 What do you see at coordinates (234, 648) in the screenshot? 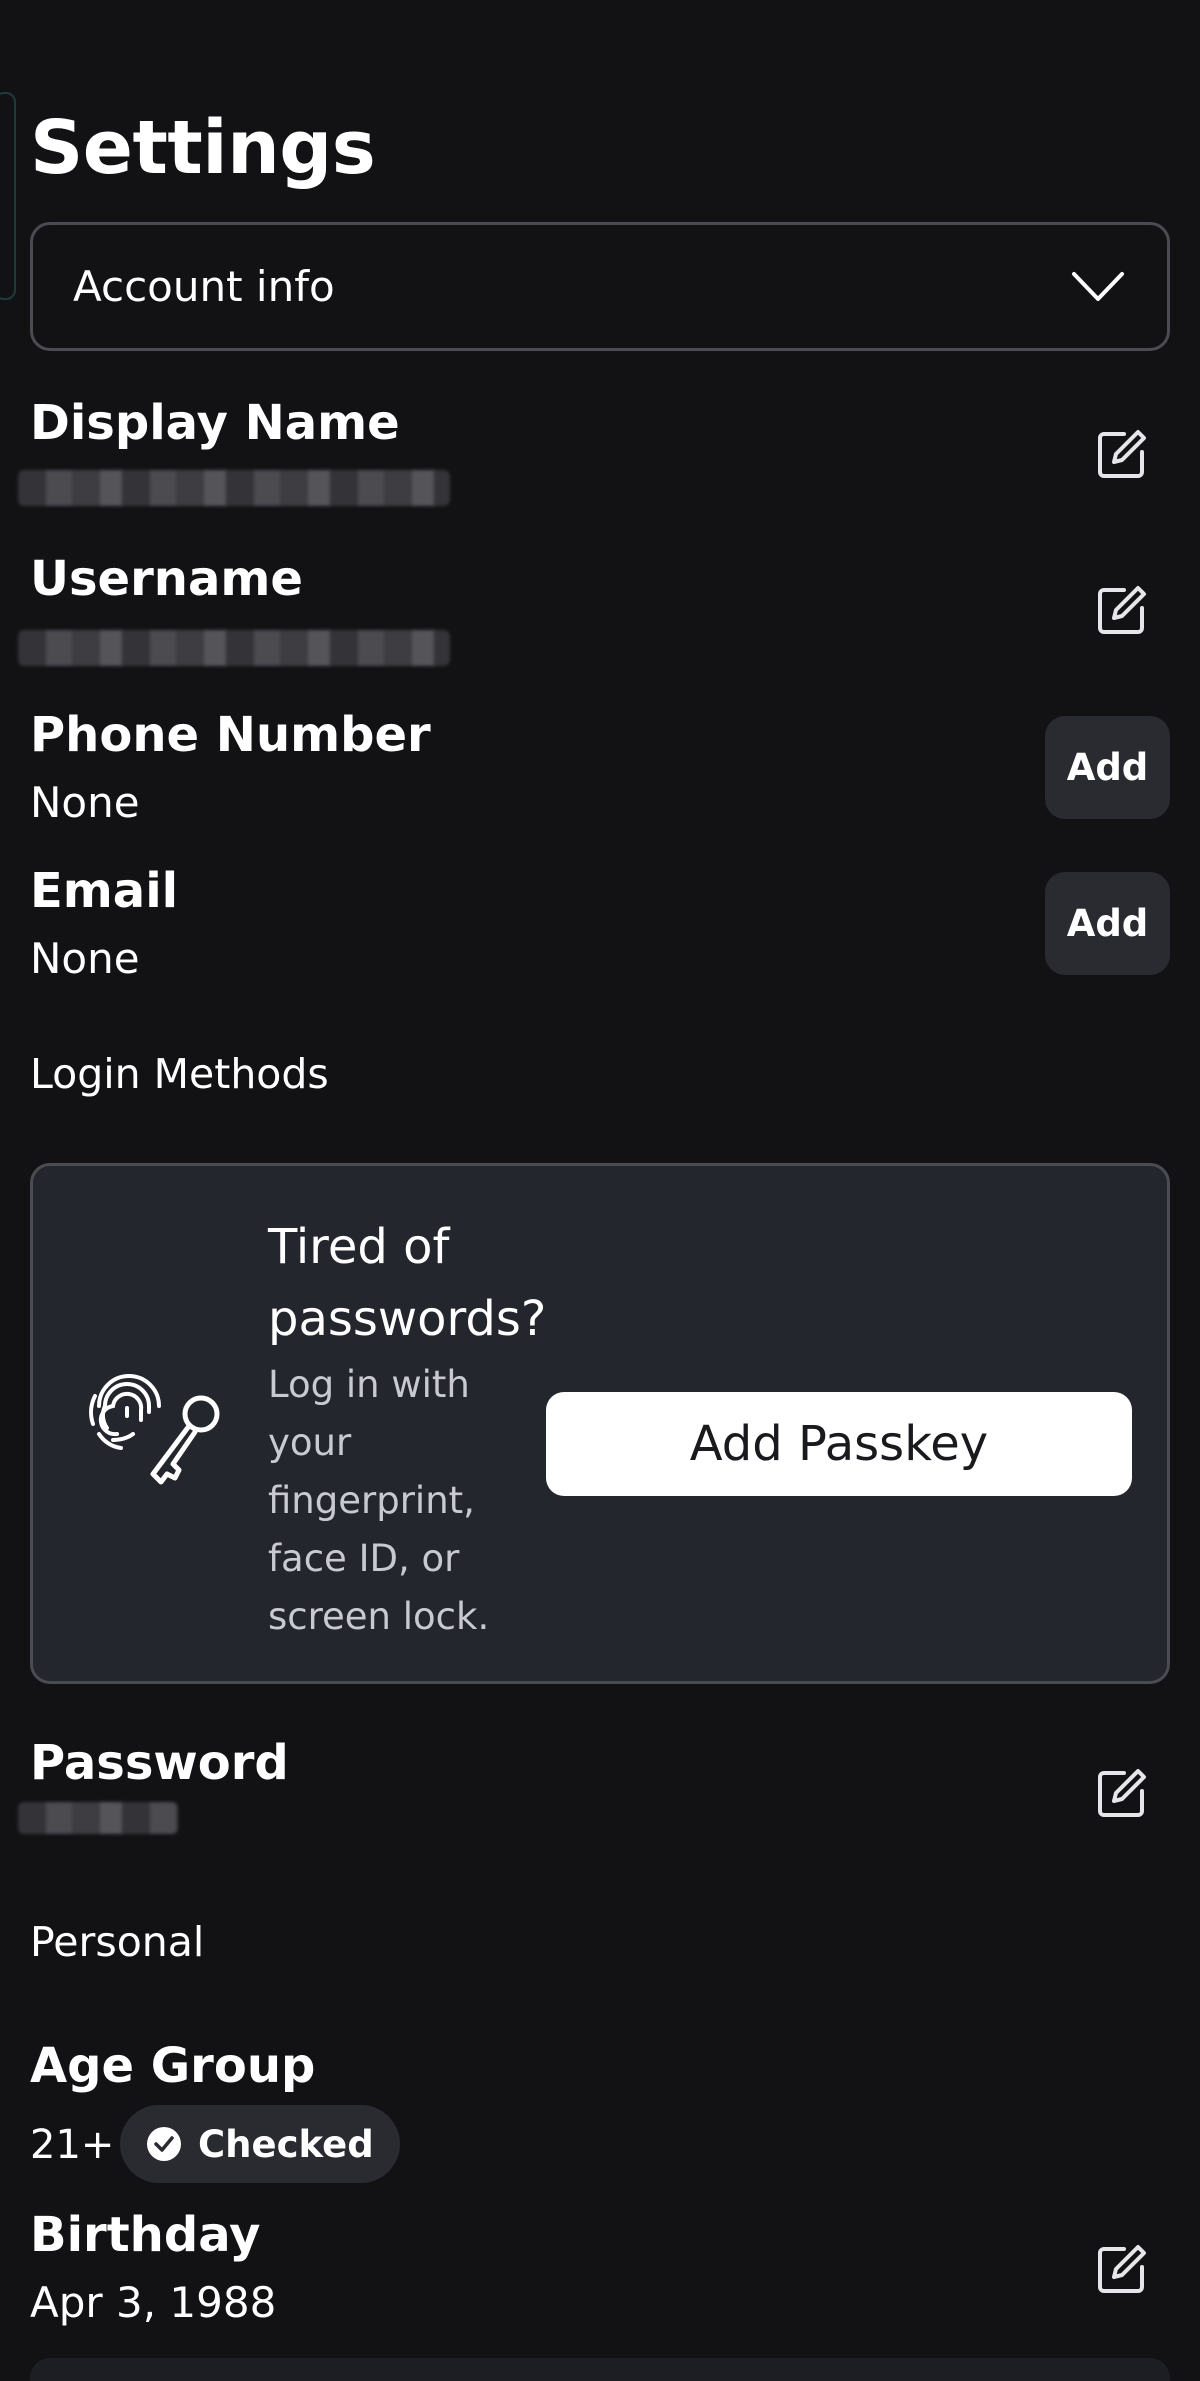
I see `username-value-redacted` at bounding box center [234, 648].